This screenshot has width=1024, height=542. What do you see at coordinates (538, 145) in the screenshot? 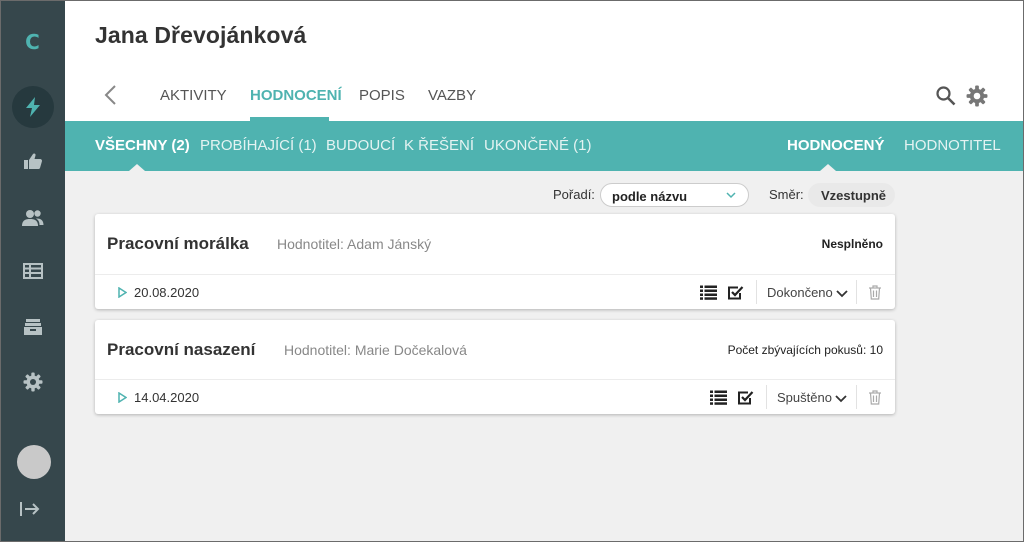
I see `filter-tab-finished: UKONČENÉ (1)` at bounding box center [538, 145].